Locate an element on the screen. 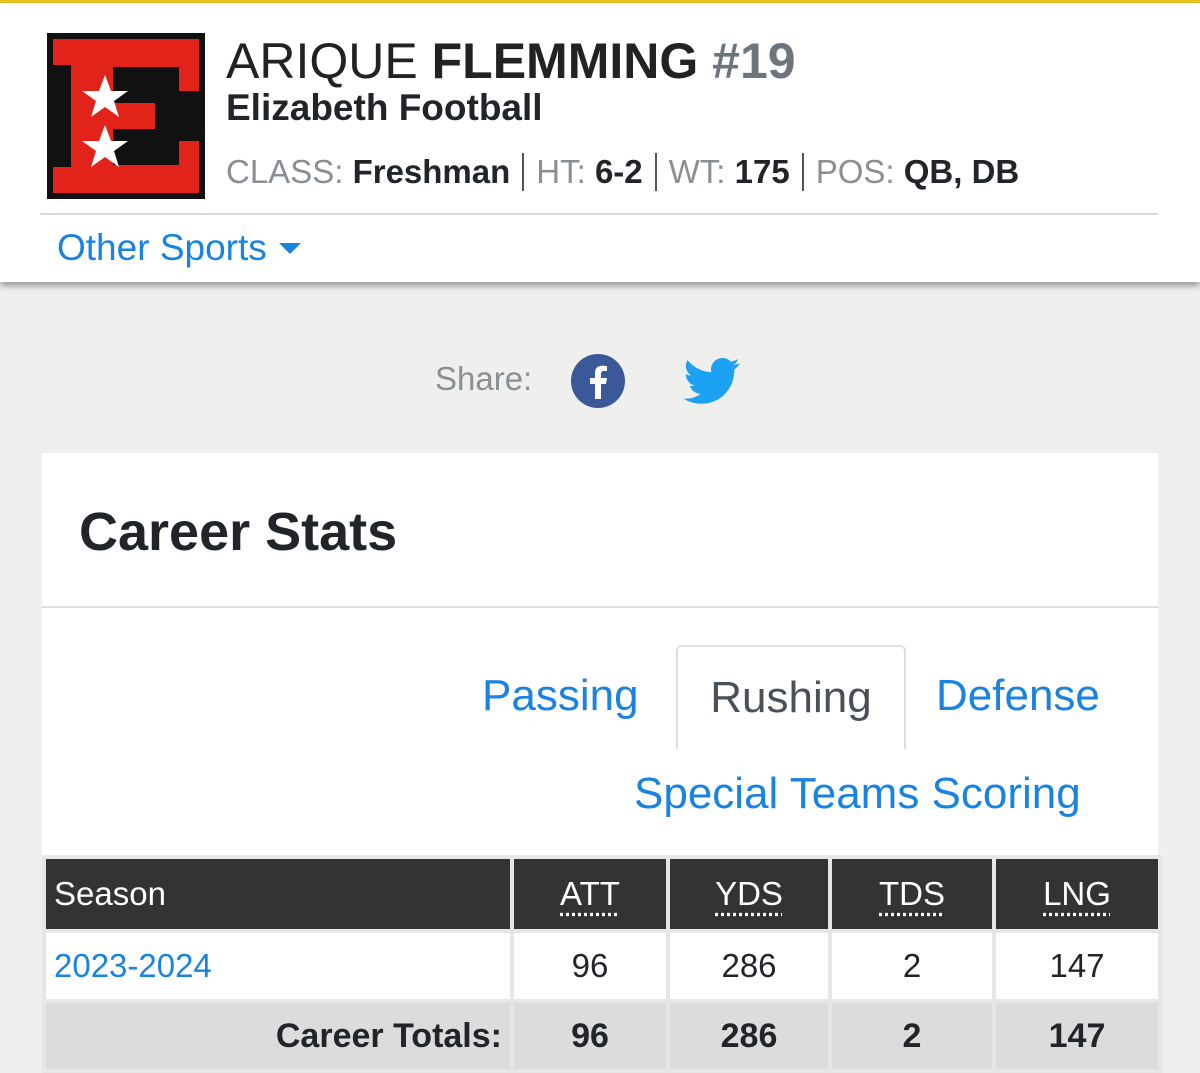 The height and width of the screenshot is (1073, 1200). table-row: 2023-2024 96 286 2 147 is located at coordinates (602, 966).